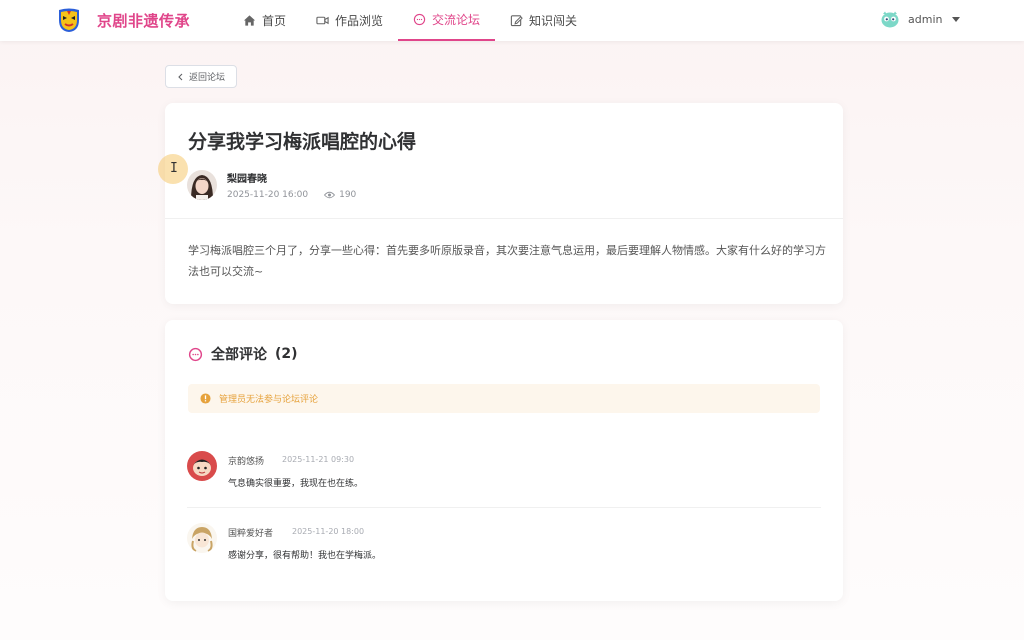 Image resolution: width=1024 pixels, height=640 pixels. What do you see at coordinates (269, 400) in the screenshot?
I see `admin-notice-text: 管理员无法参与论坛评论` at bounding box center [269, 400].